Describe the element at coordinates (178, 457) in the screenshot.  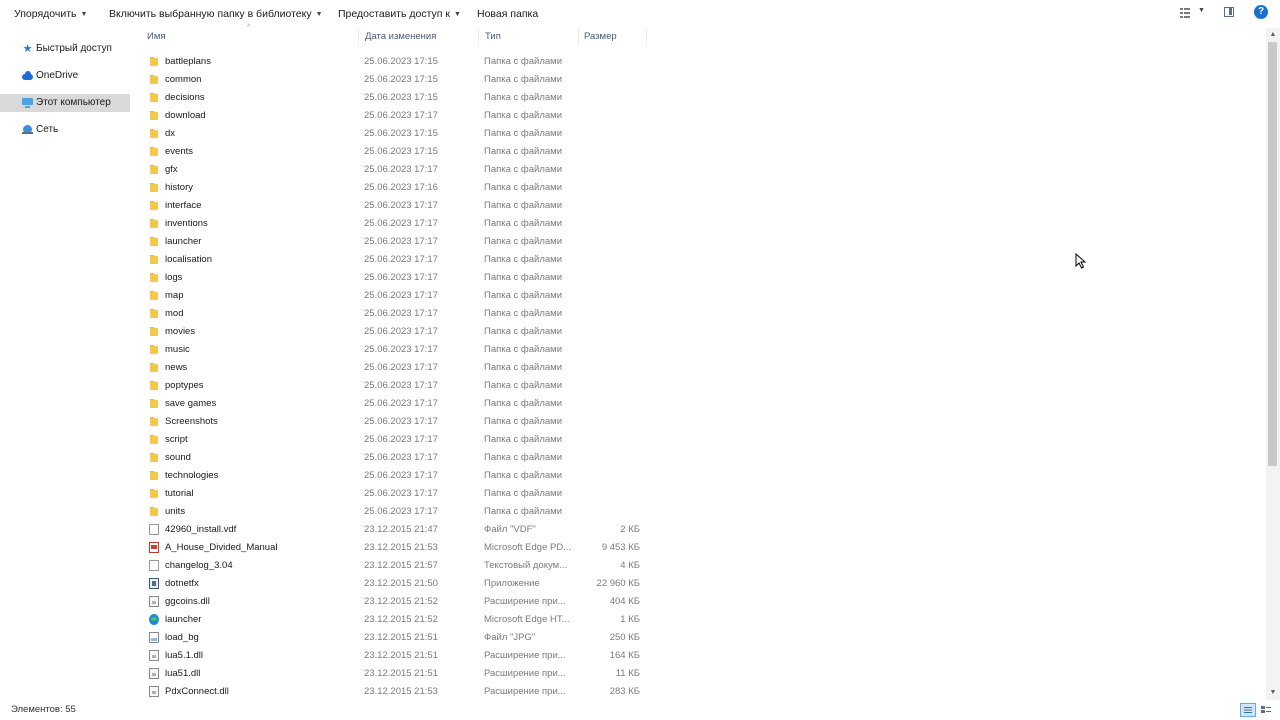
I see `file-name: sound` at that location.